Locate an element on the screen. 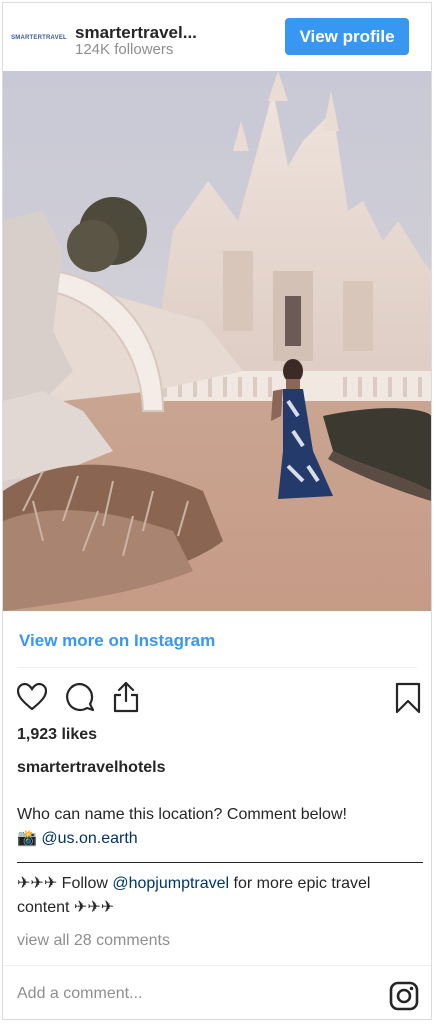 This screenshot has width=436, height=1024. caption-underline-separator is located at coordinates (220, 862).